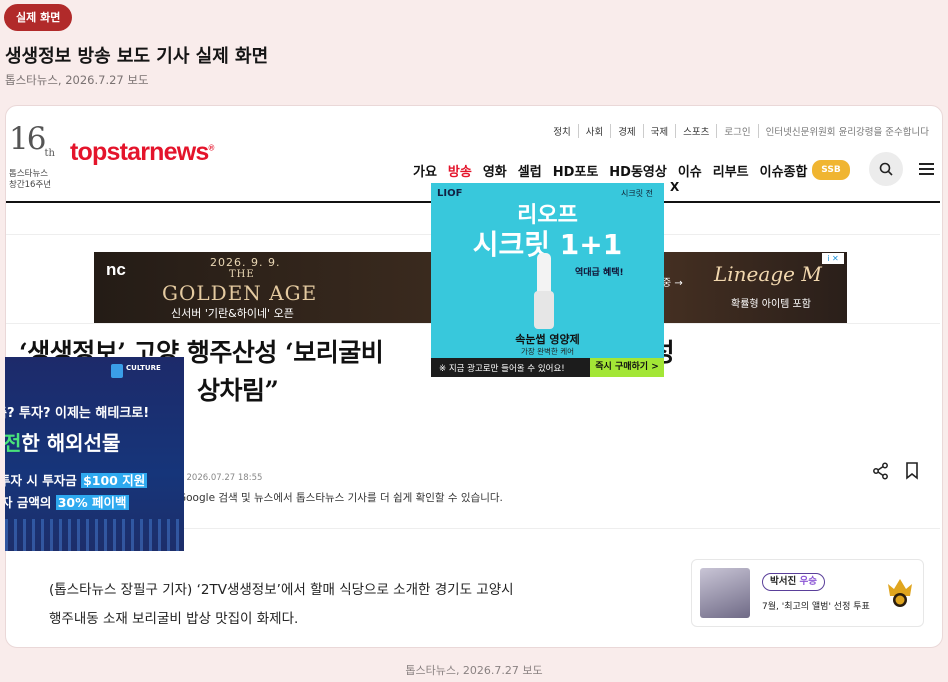 This screenshot has height=682, width=948. Describe the element at coordinates (92, 502) in the screenshot. I see `culture-line-4-highlight: 30% 페이백` at that location.